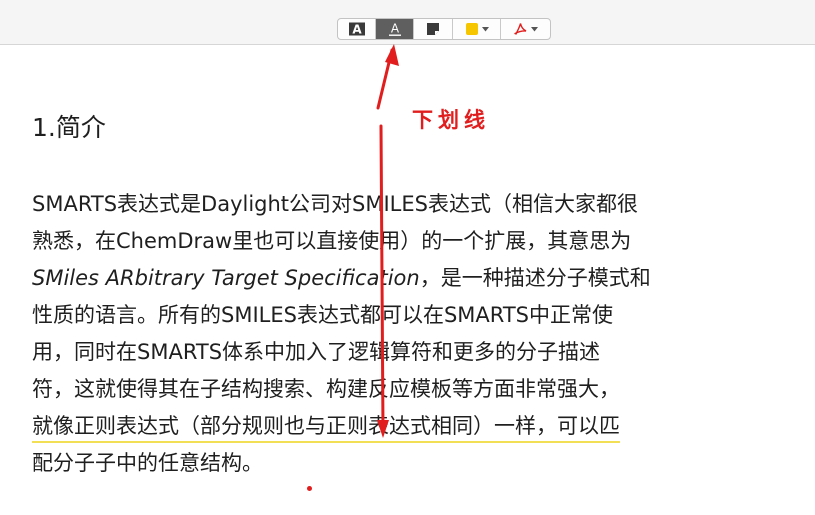 Image resolution: width=815 pixels, height=515 pixels. What do you see at coordinates (385, 79) in the screenshot?
I see `arrow-up-line` at bounding box center [385, 79].